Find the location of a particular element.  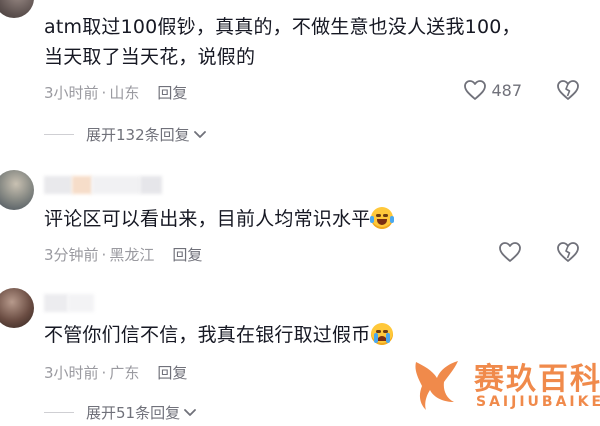

like-button: 487 is located at coordinates (492, 90).